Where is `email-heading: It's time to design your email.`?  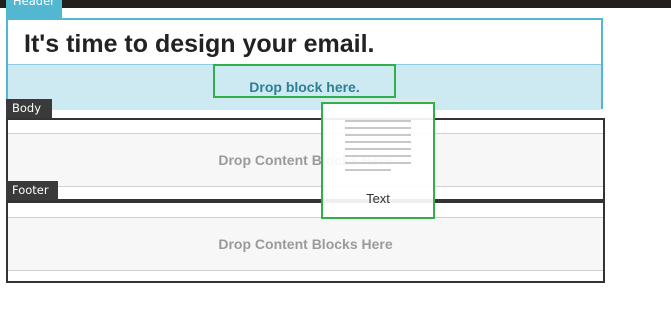 email-heading: It's time to design your email. is located at coordinates (199, 44).